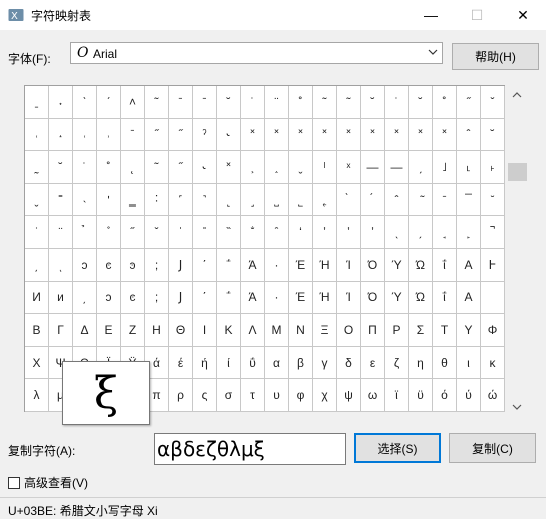 Image resolution: width=546 pixels, height=519 pixels. Describe the element at coordinates (229, 330) in the screenshot. I see `char-cell: Κ` at that location.